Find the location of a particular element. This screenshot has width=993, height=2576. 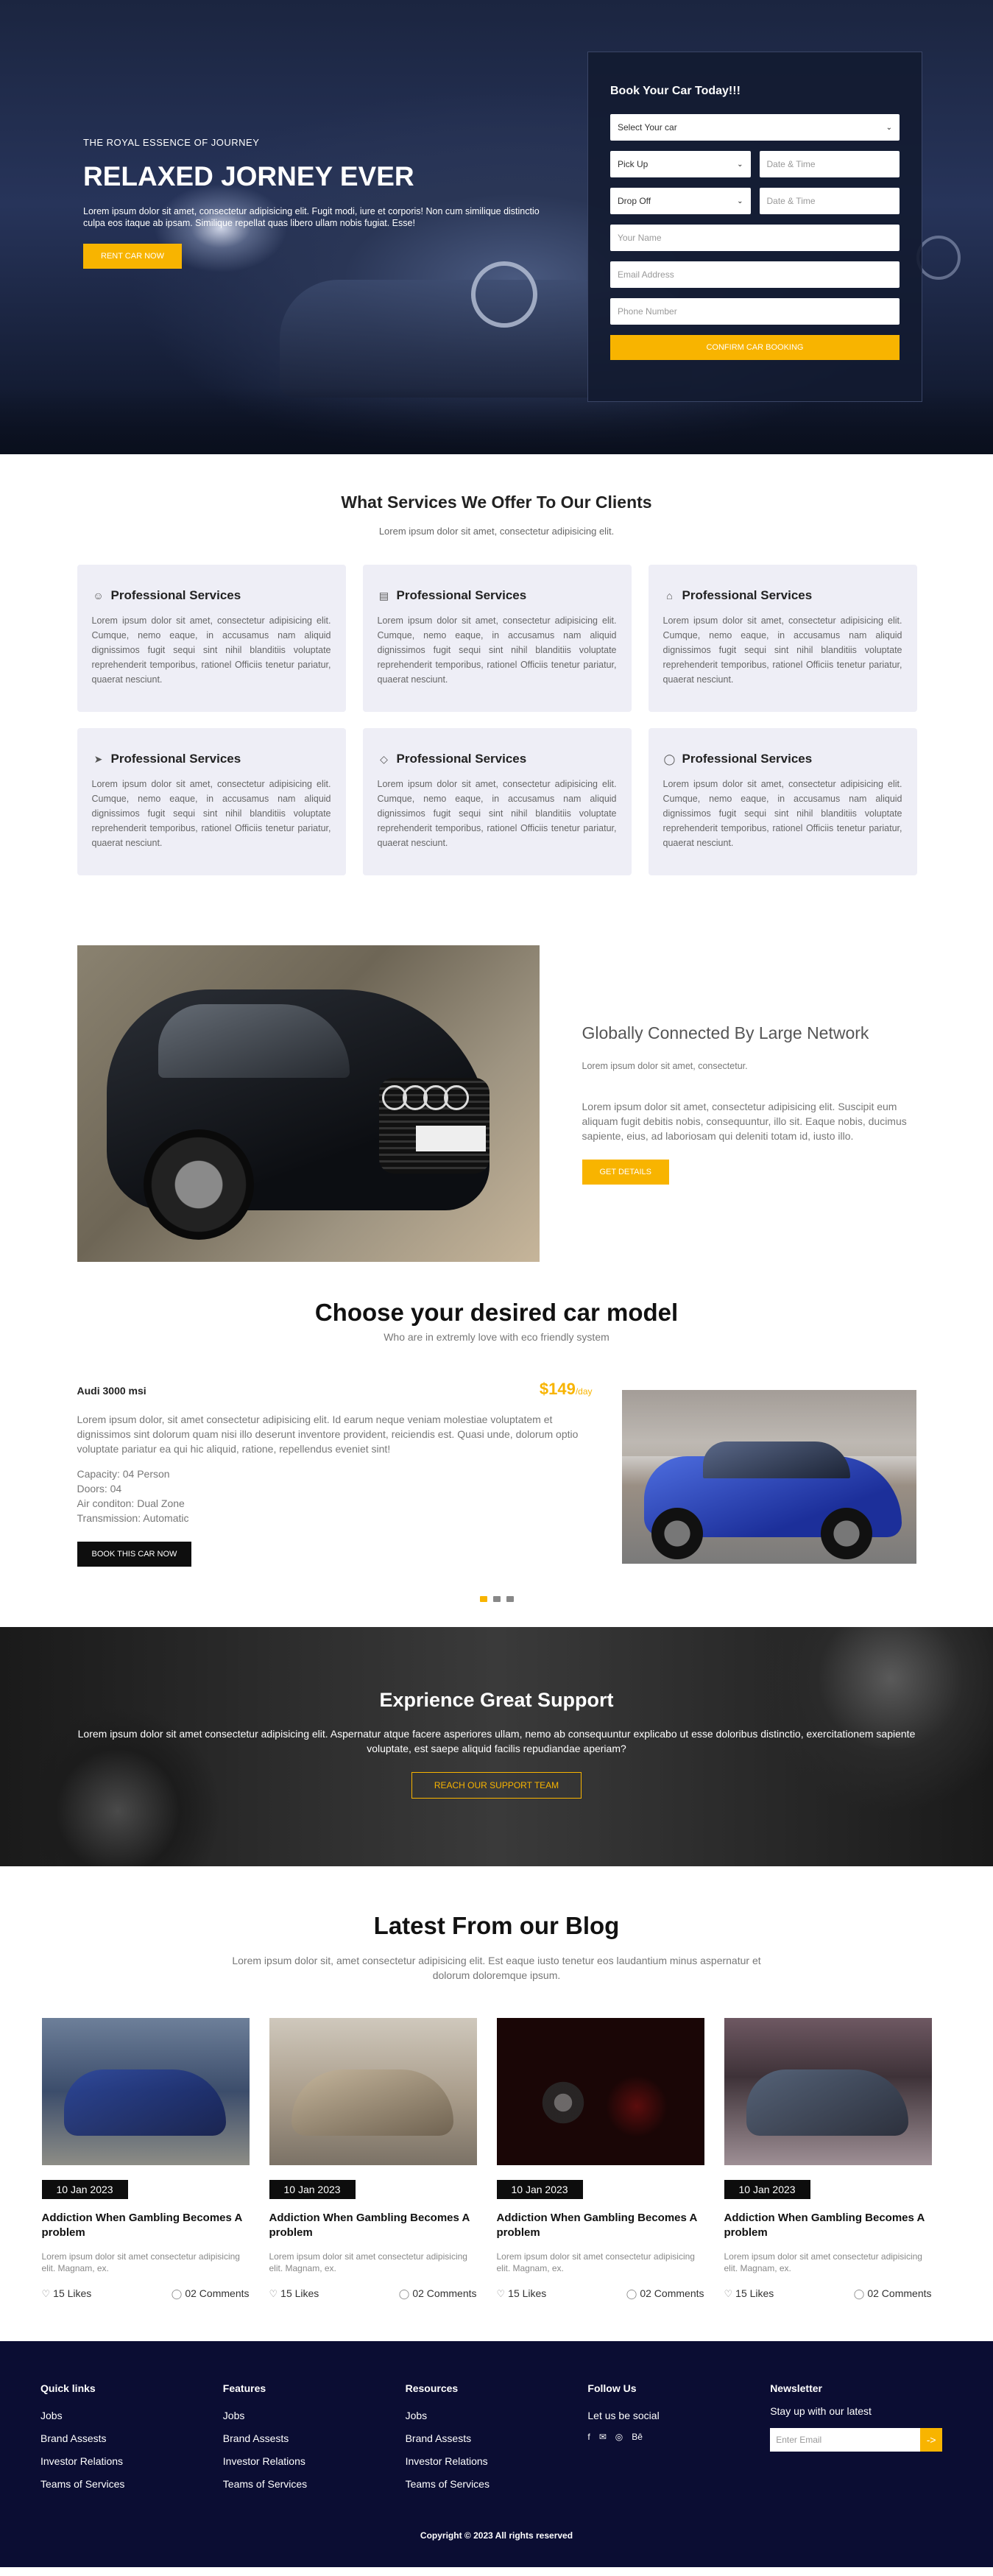

spec-transmission: Transmission: Automatic is located at coordinates (133, 1518).